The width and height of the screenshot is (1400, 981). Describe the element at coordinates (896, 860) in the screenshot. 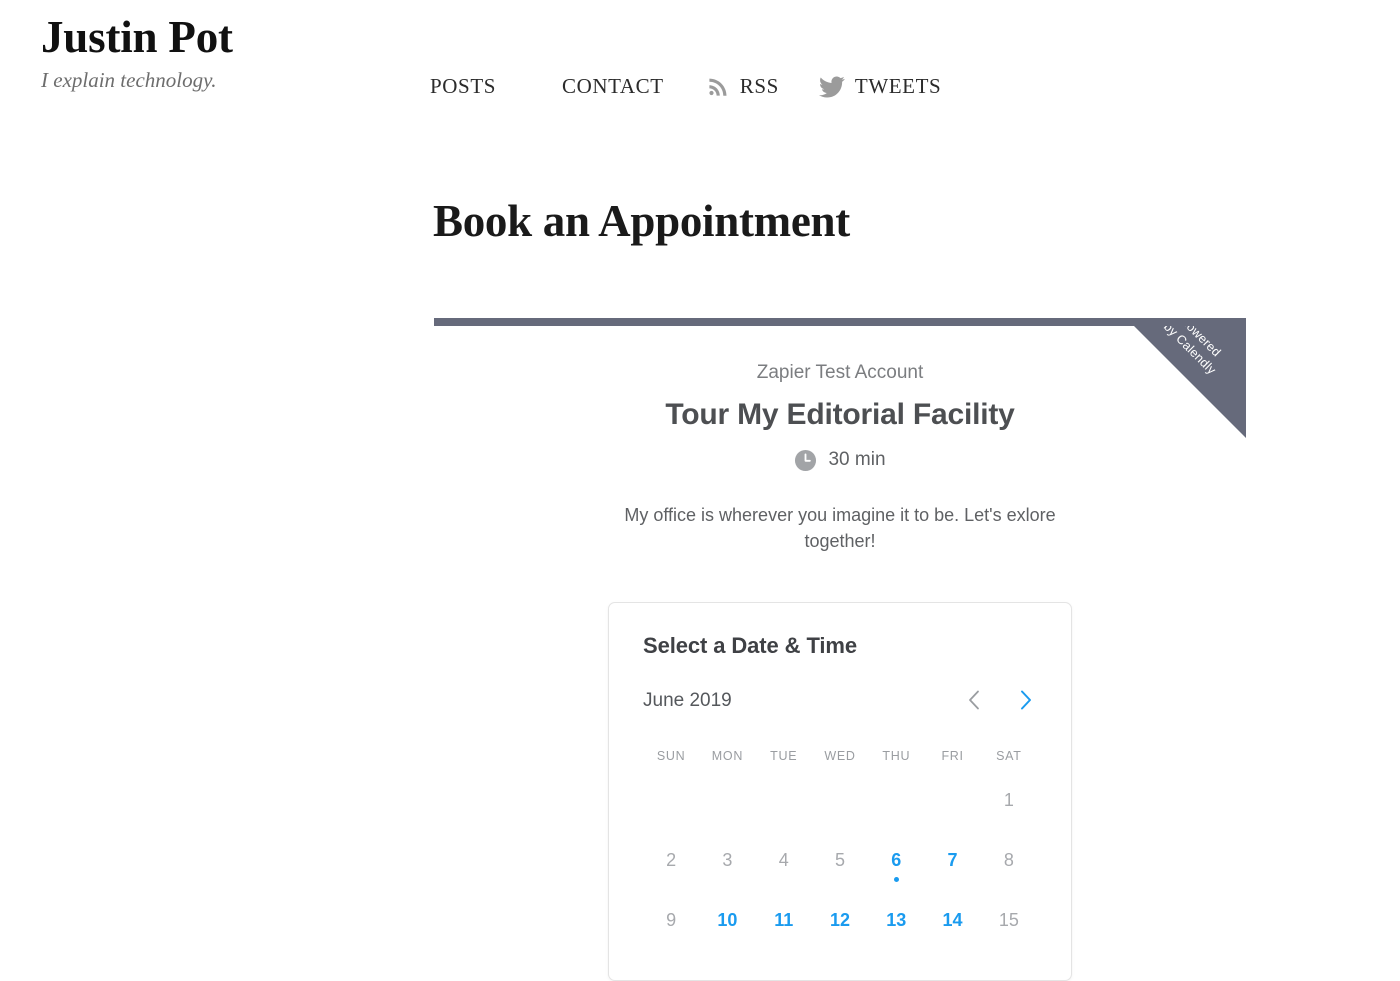

I see `day-number: 6` at that location.